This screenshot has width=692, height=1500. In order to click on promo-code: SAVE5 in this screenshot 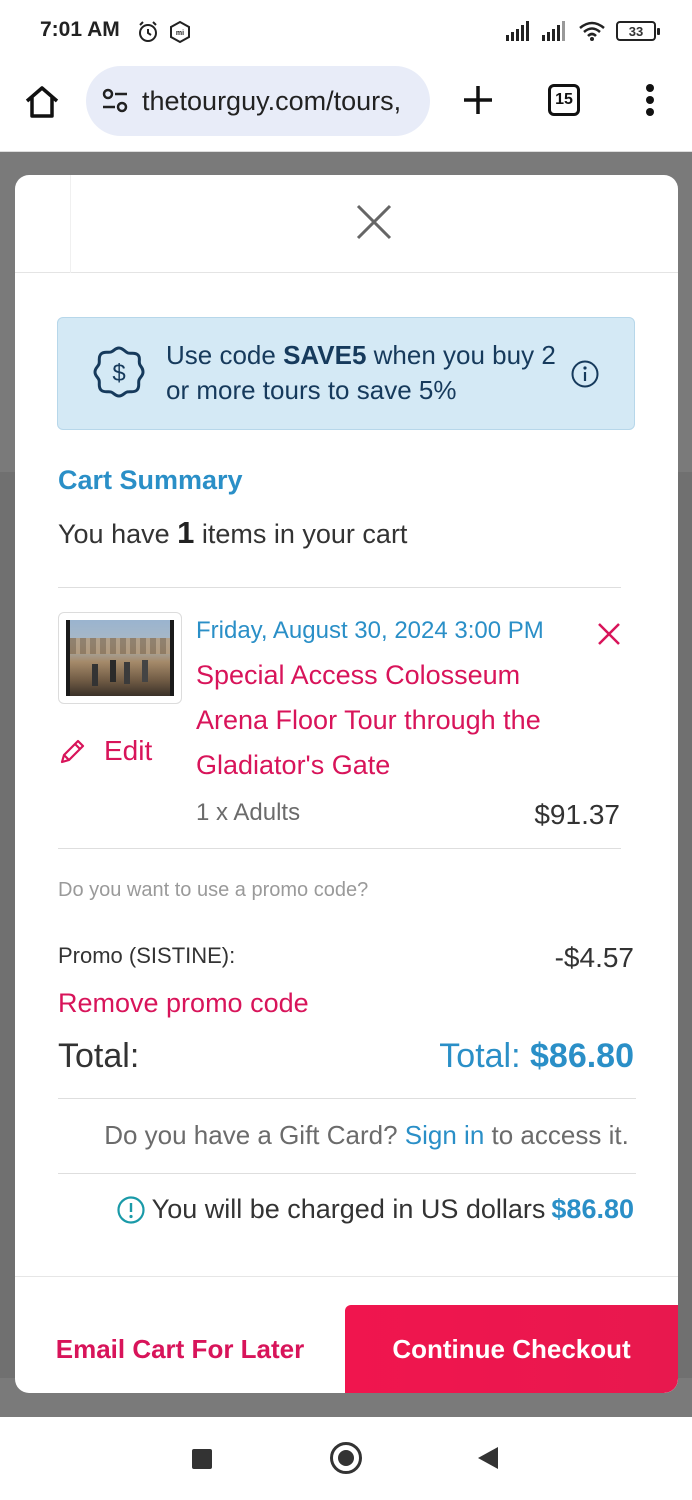, I will do `click(325, 355)`.